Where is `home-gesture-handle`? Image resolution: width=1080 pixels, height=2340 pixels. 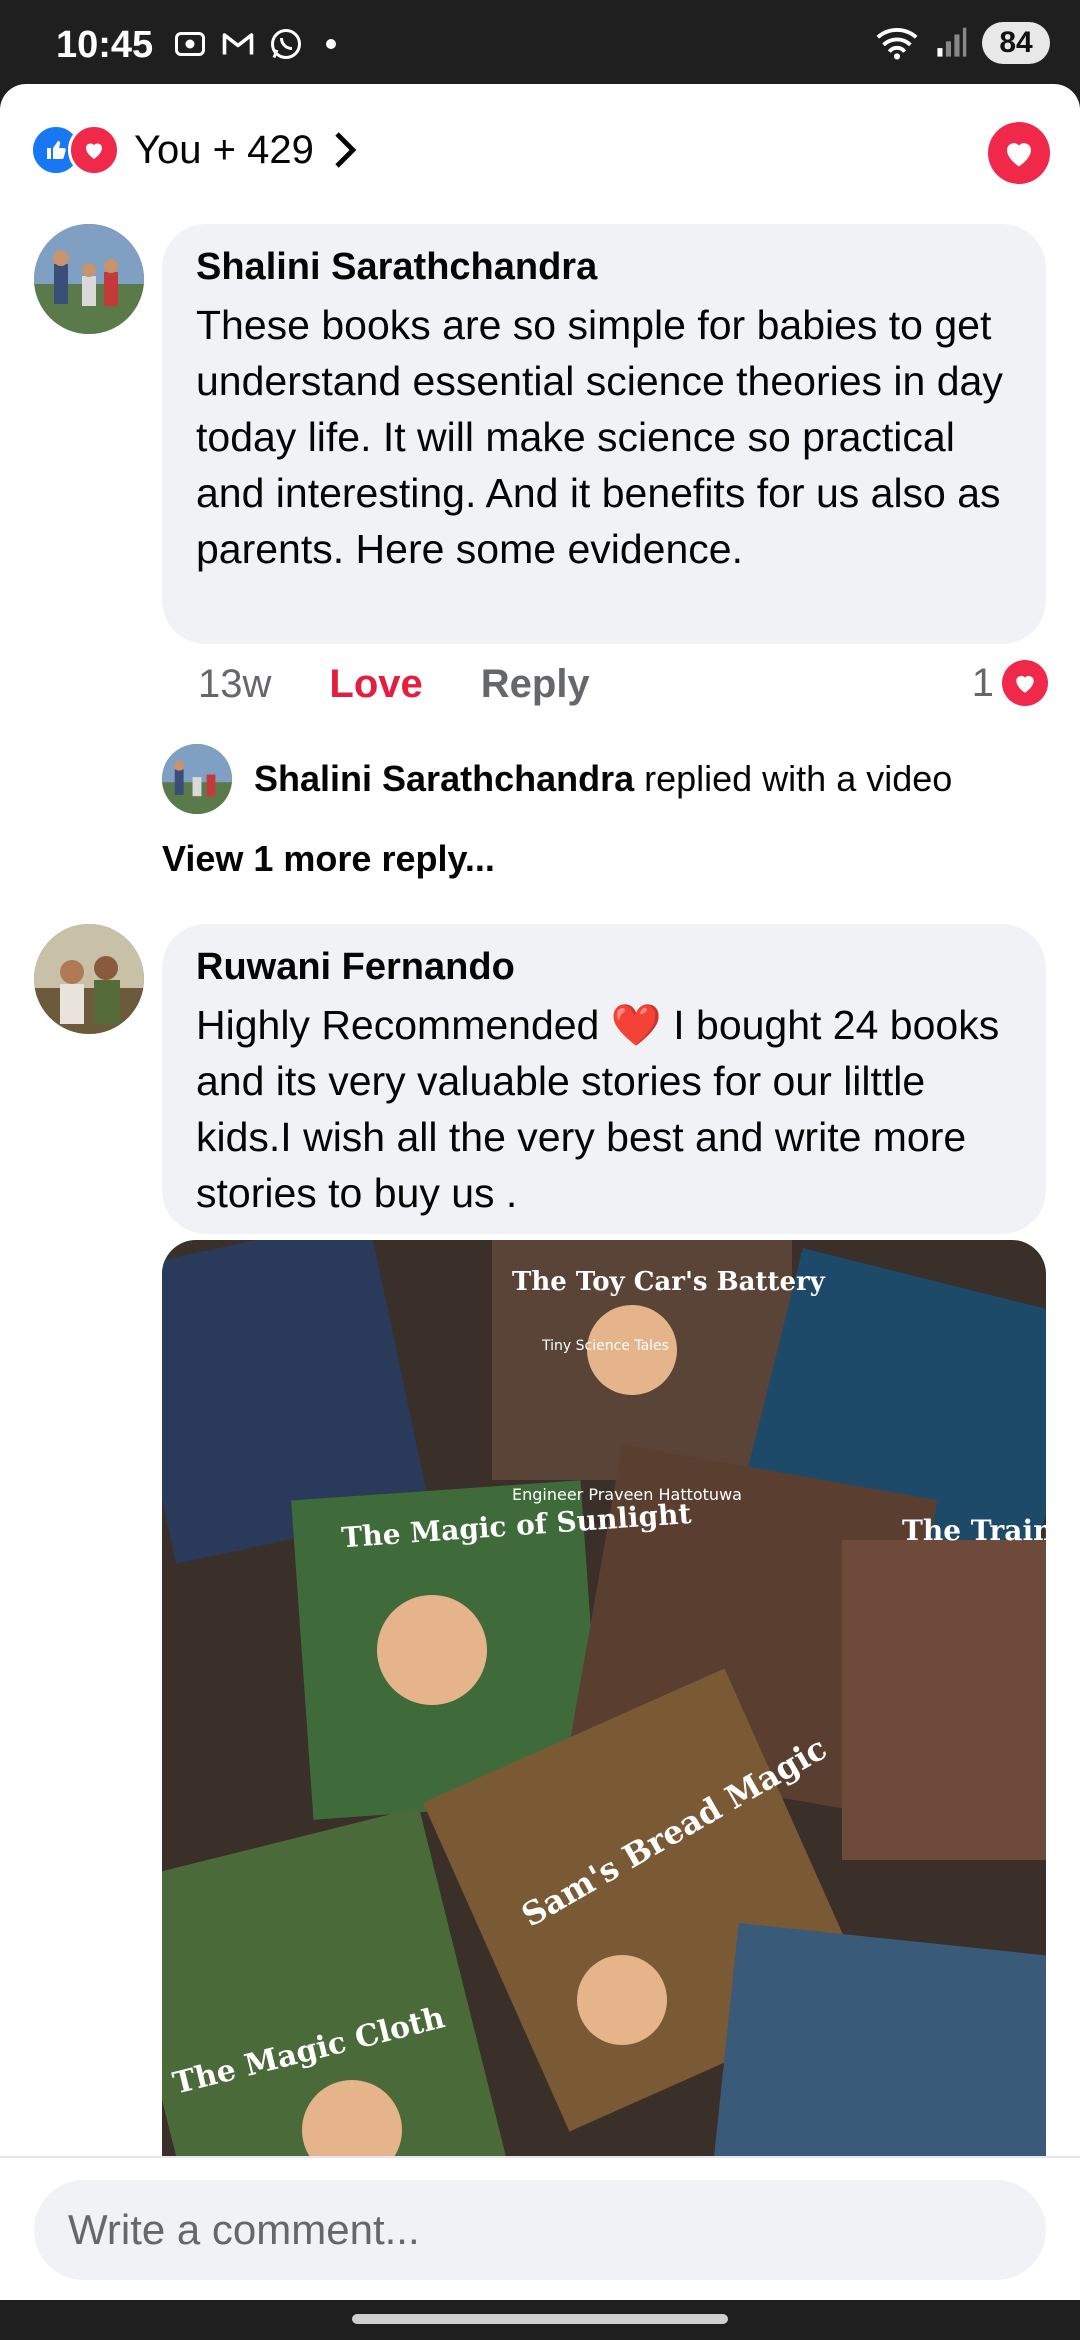 home-gesture-handle is located at coordinates (540, 2319).